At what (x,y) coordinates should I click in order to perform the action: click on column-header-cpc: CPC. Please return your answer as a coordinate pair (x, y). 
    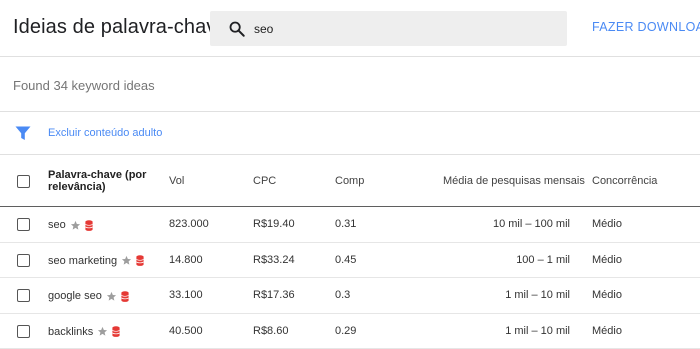
    Looking at the image, I should click on (264, 181).